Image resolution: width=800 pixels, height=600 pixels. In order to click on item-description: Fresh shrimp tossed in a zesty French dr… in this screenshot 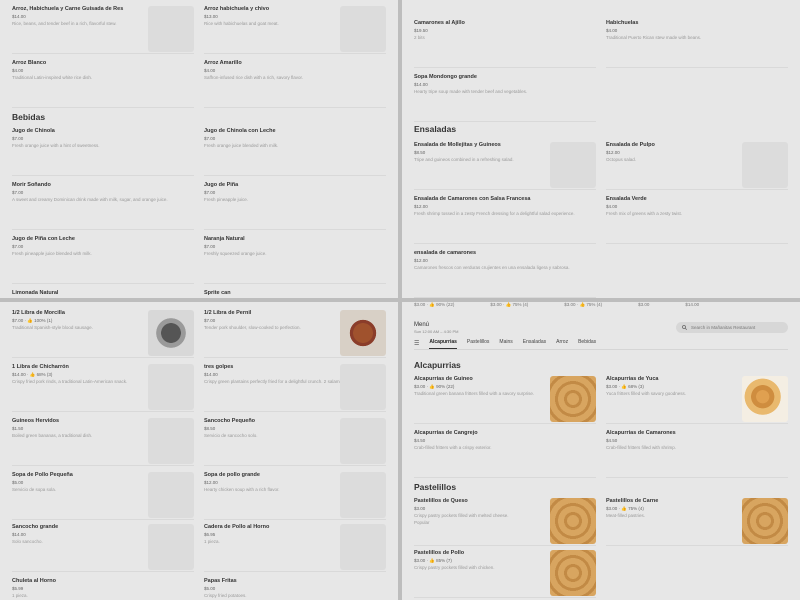, I will do `click(494, 213)`.